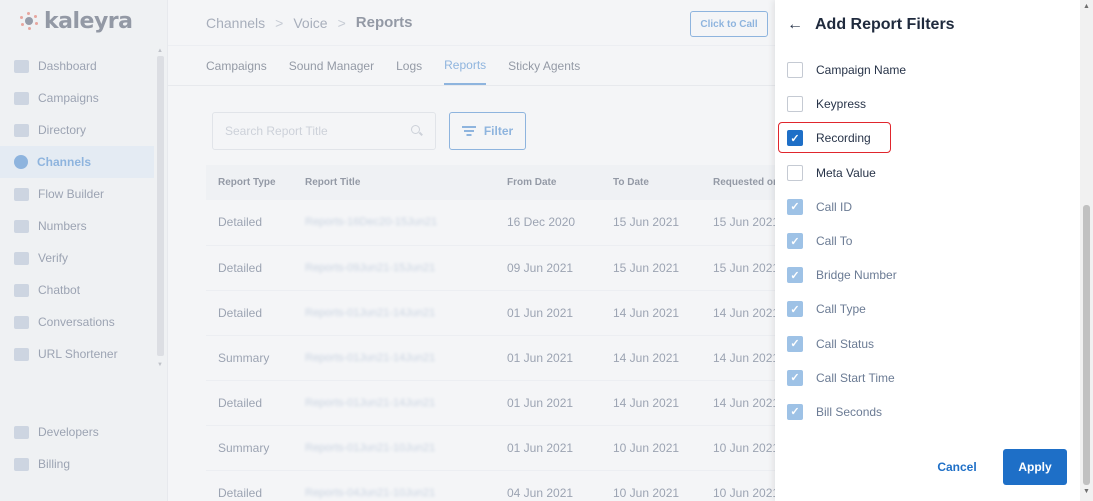  What do you see at coordinates (548, 182) in the screenshot?
I see `column-header-from-date: From Date` at bounding box center [548, 182].